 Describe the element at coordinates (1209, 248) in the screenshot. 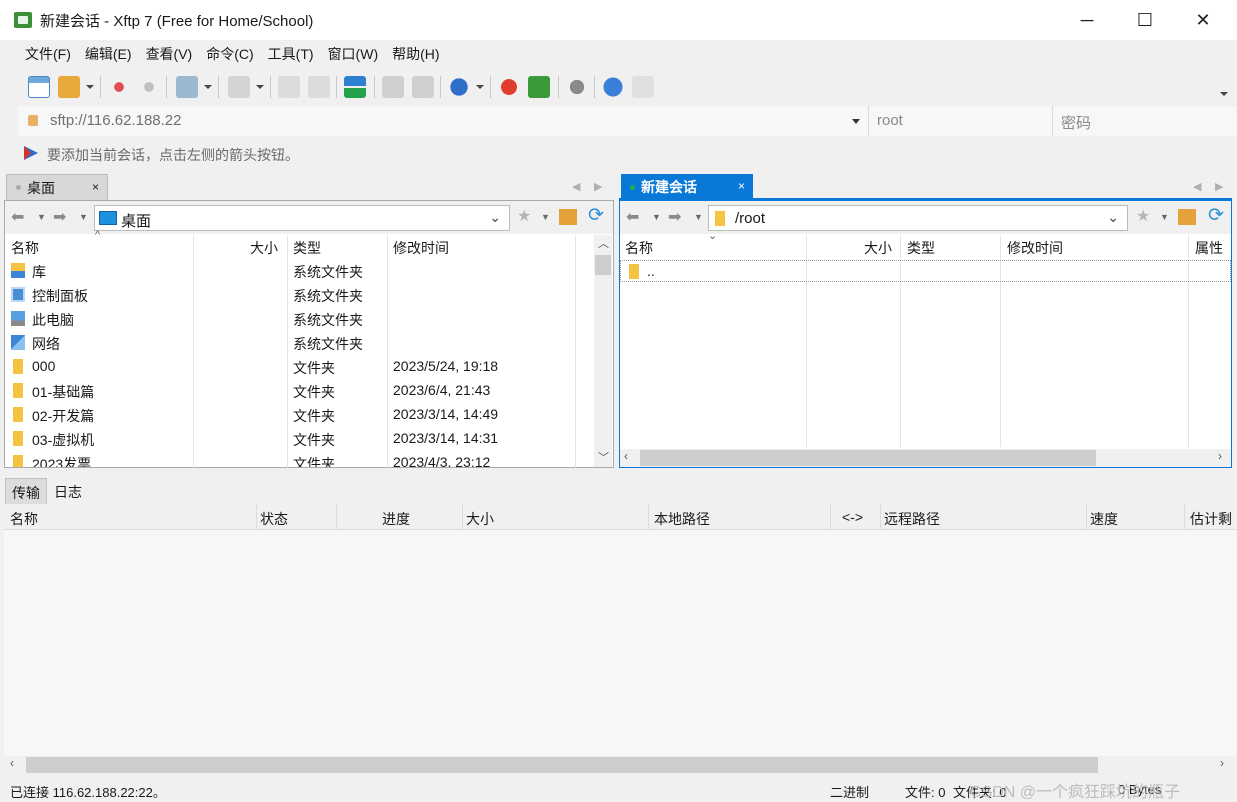

I see `column-attributes: 属性` at that location.